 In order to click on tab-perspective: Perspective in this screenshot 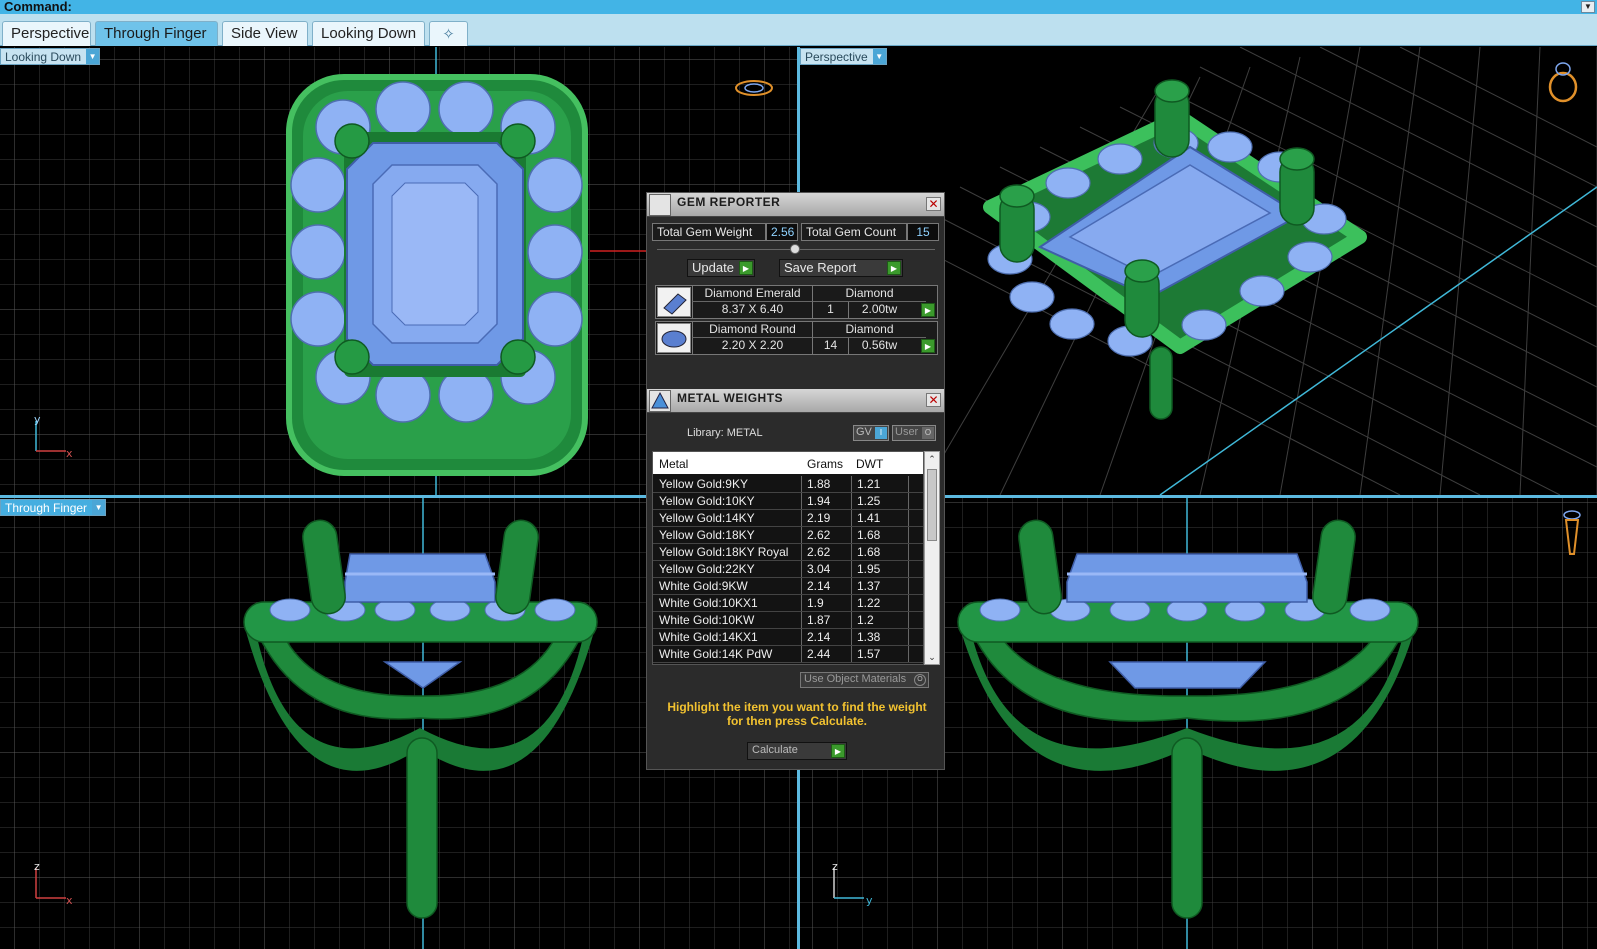, I will do `click(46, 33)`.